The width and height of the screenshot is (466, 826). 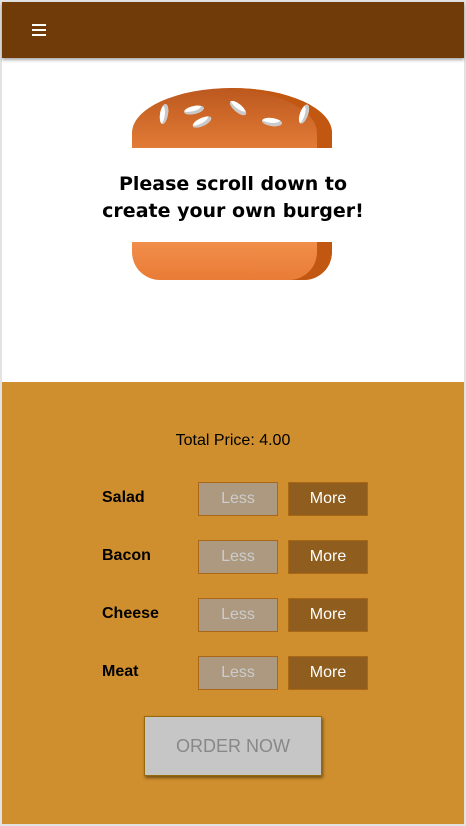 What do you see at coordinates (233, 440) in the screenshot?
I see `total-price: Total Price: 4.00` at bounding box center [233, 440].